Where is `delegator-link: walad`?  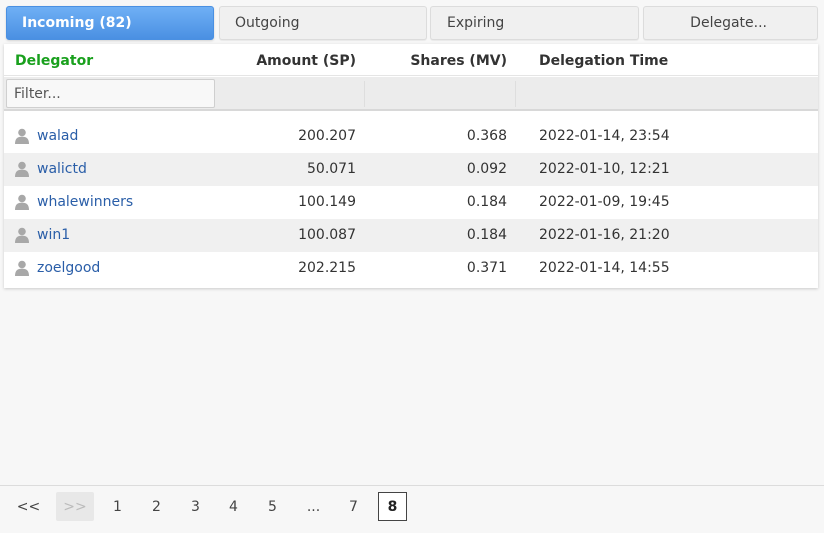
delegator-link: walad is located at coordinates (57, 136).